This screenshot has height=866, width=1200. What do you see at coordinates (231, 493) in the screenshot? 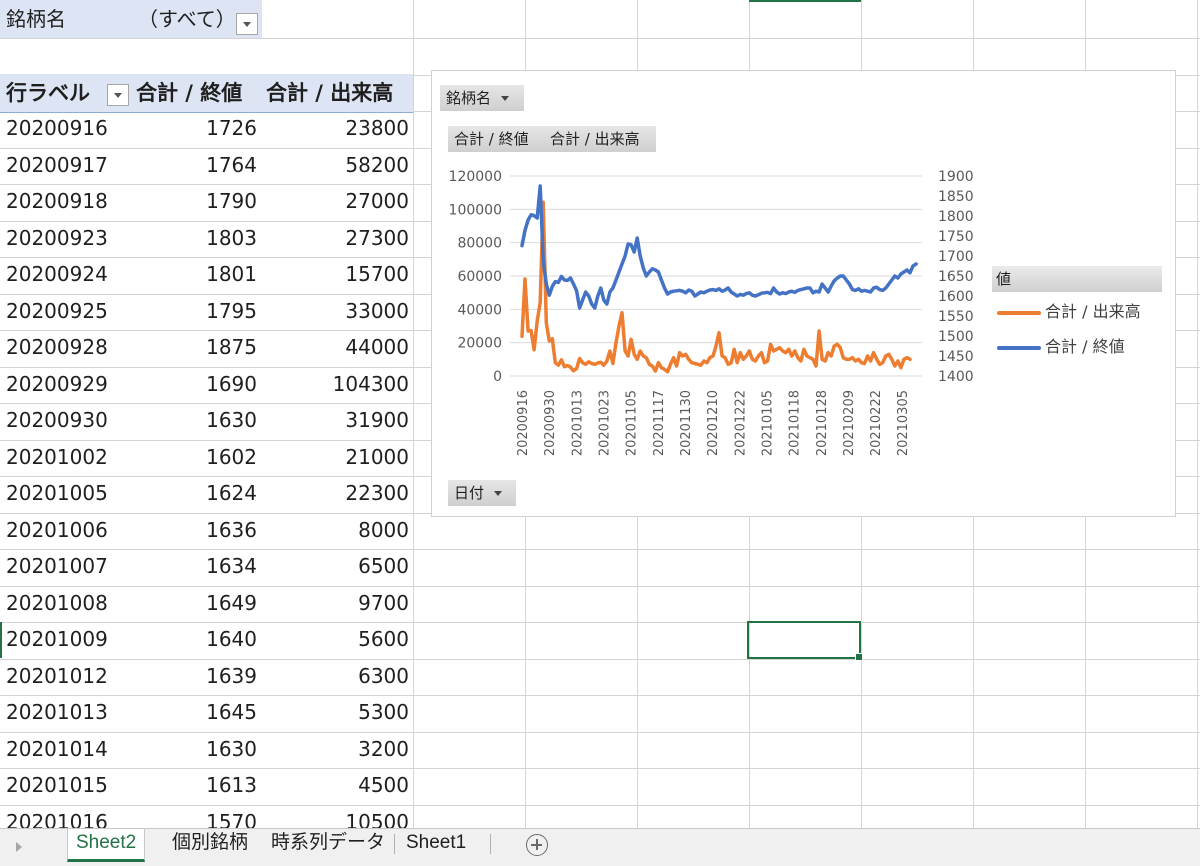
I see `row-close: 1624` at bounding box center [231, 493].